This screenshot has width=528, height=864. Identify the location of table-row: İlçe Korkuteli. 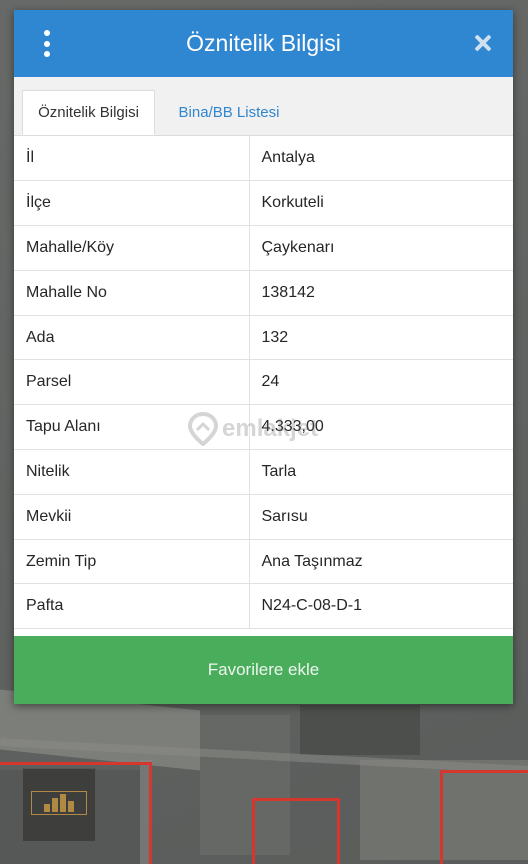
(263, 203).